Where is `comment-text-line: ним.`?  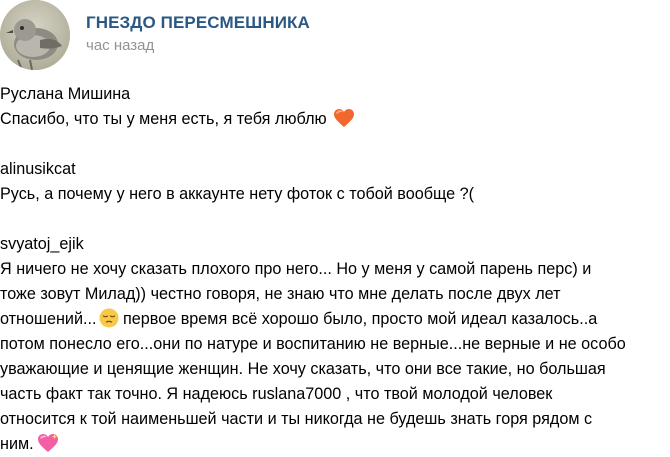 comment-text-line: ним. is located at coordinates (332, 444).